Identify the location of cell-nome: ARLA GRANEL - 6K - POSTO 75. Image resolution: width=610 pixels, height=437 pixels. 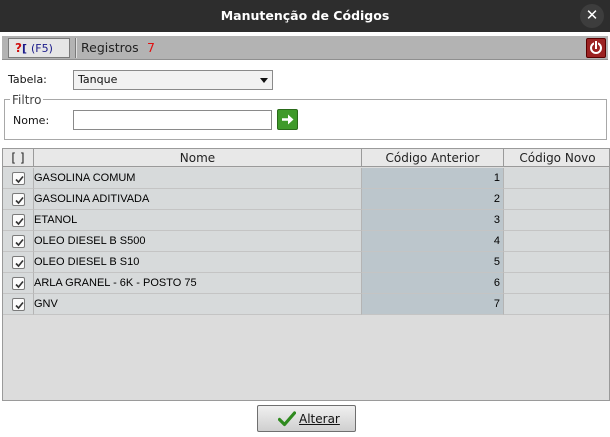
(198, 283).